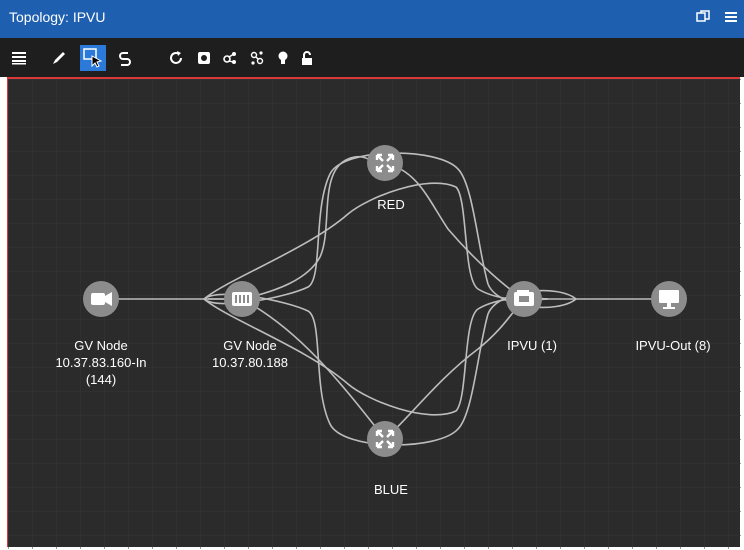  I want to click on link-icon, so click(125, 58).